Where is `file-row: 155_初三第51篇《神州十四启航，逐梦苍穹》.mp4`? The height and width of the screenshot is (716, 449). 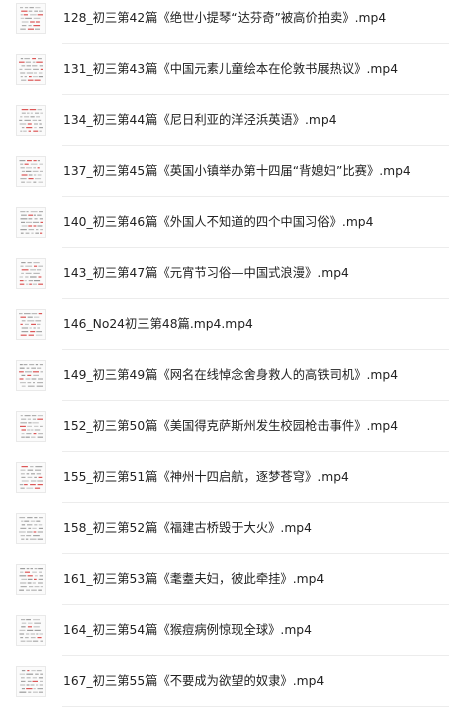
file-row: 155_初三第51篇《神州十四启航，逐梦苍穹》.mp4 is located at coordinates (224, 477).